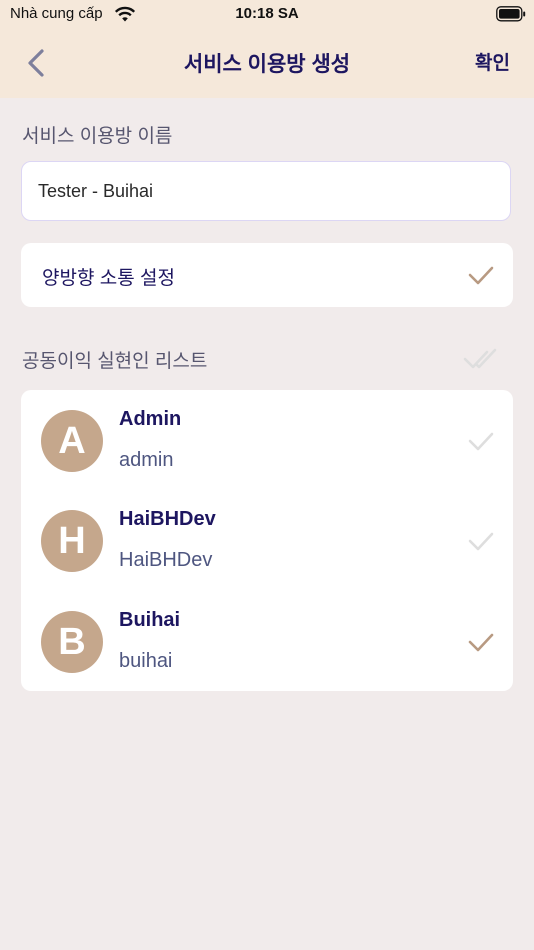  Describe the element at coordinates (72, 642) in the screenshot. I see `avatar: B` at that location.